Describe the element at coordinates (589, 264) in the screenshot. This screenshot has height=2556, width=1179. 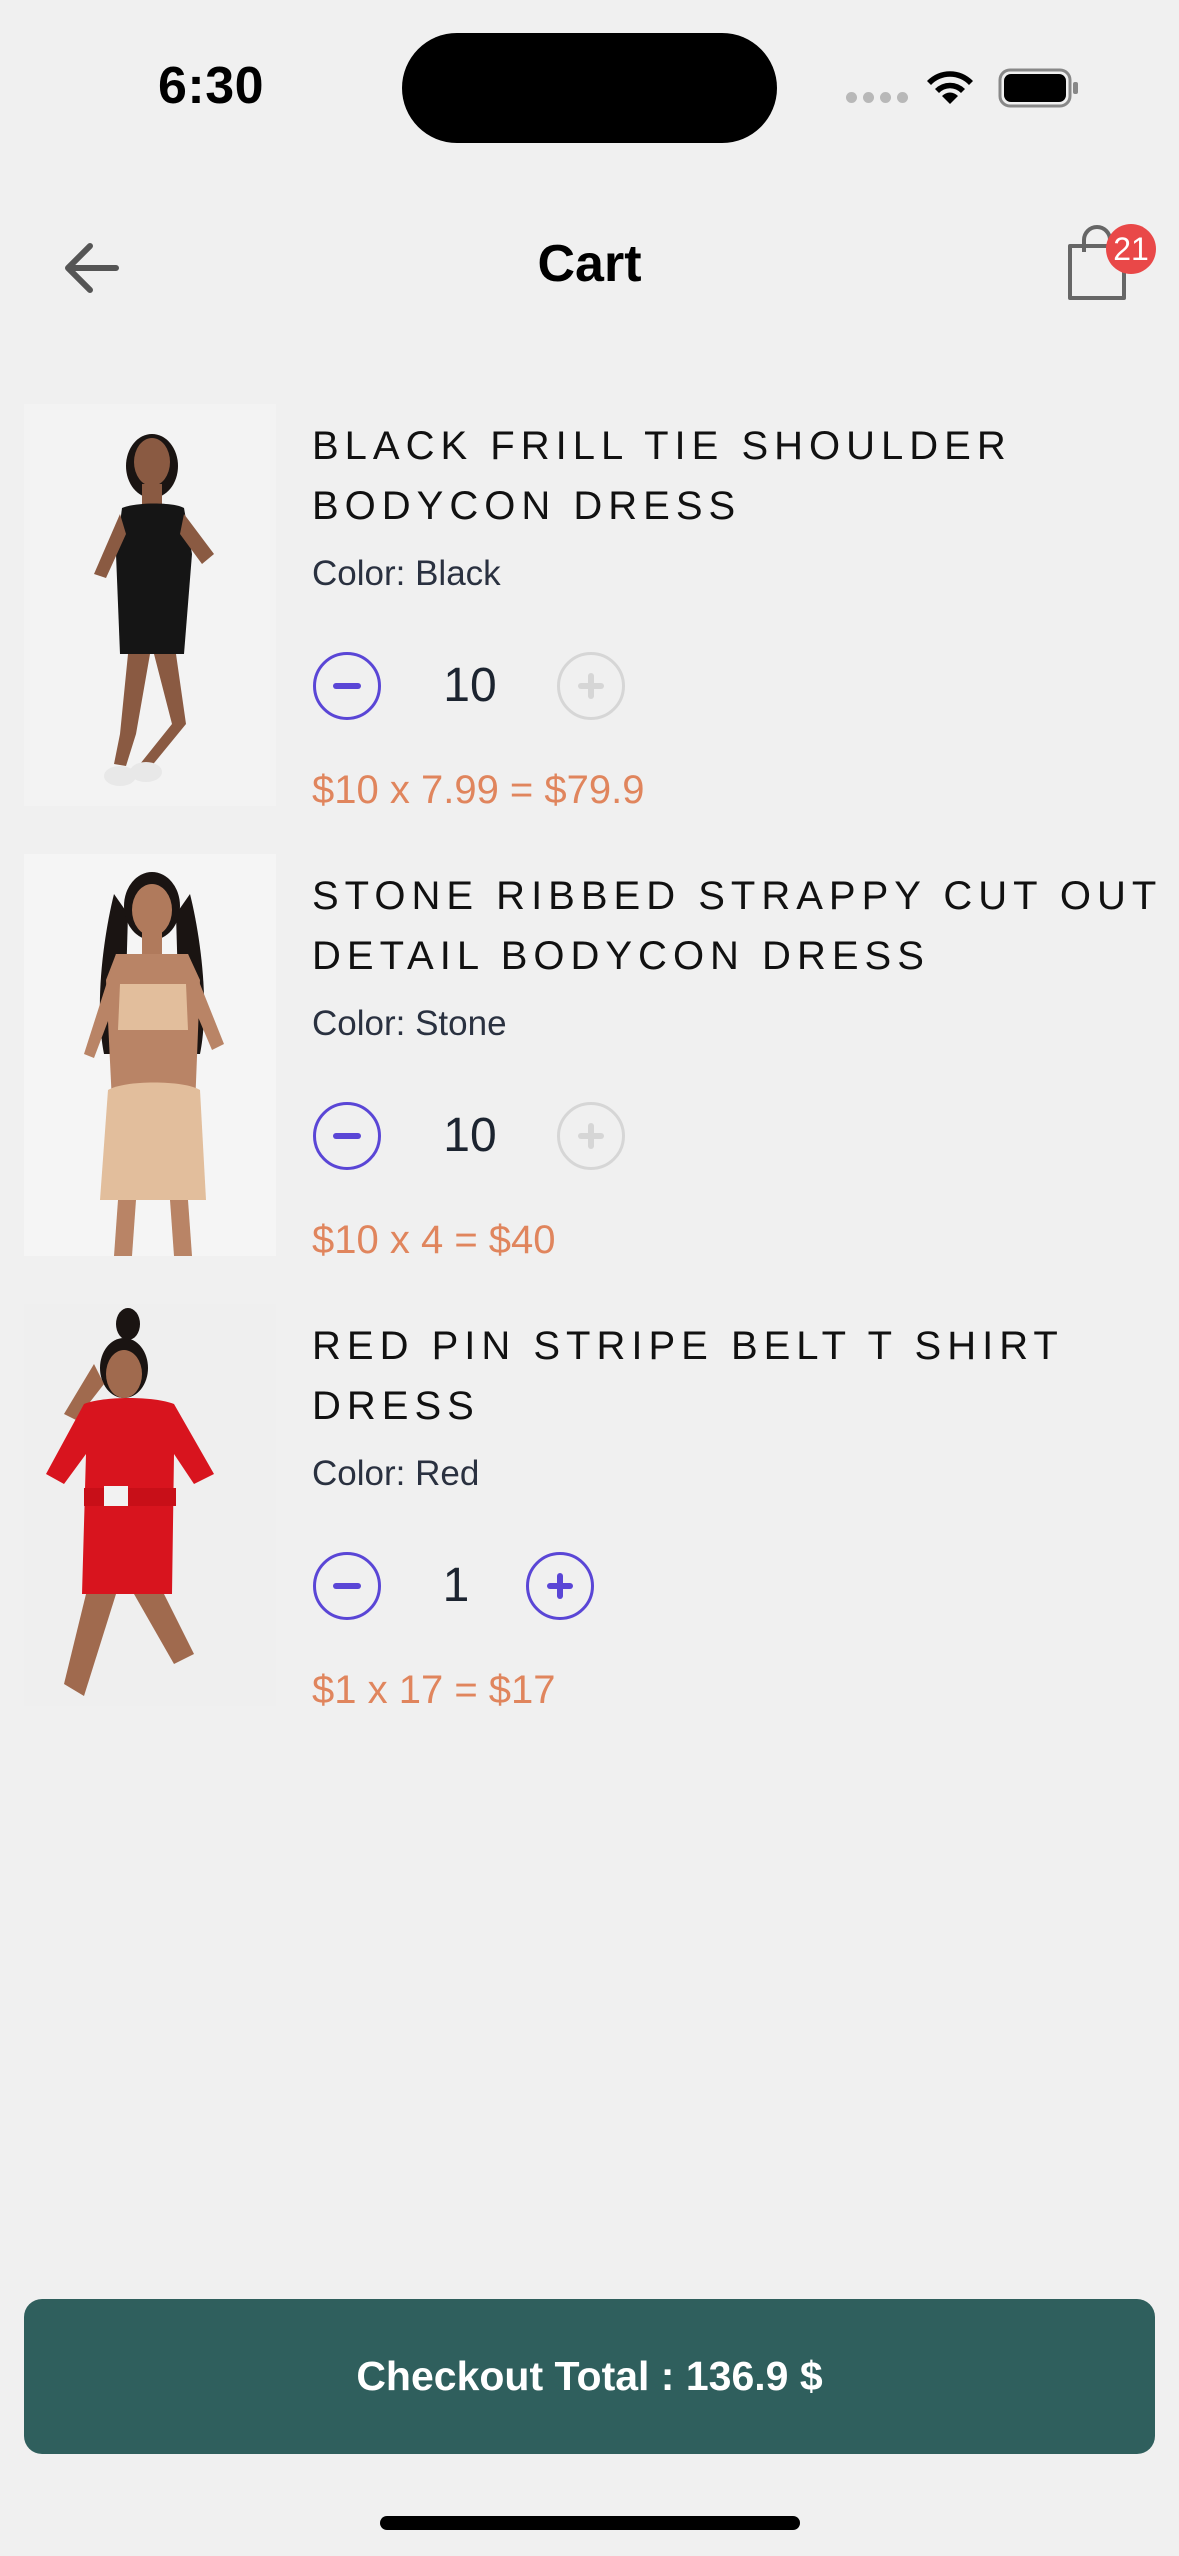
I see `page-title: Cart` at that location.